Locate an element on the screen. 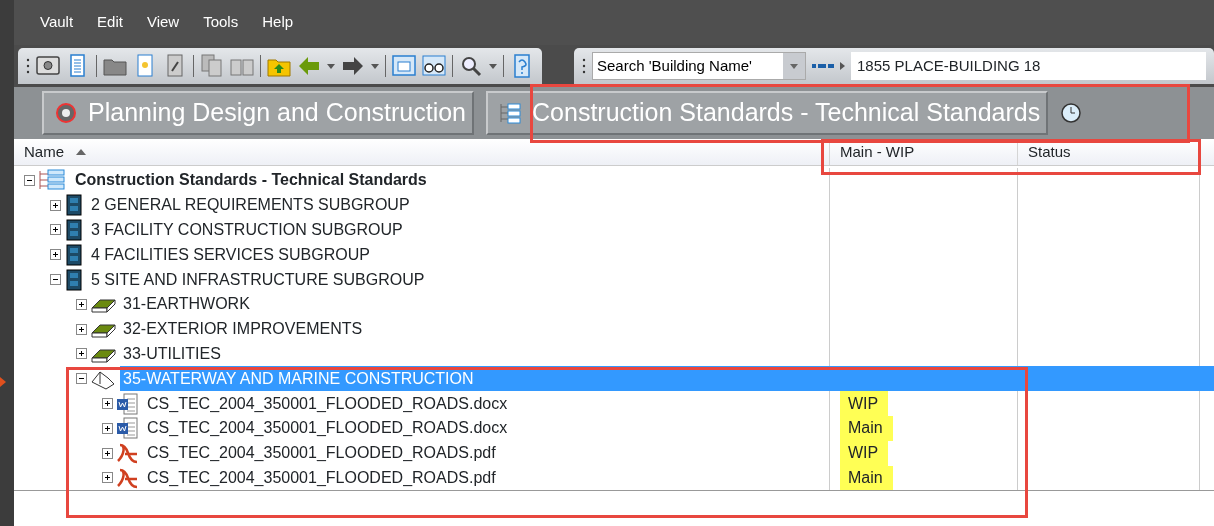 The width and height of the screenshot is (1214, 526). forward-arrow-icon is located at coordinates (353, 66).